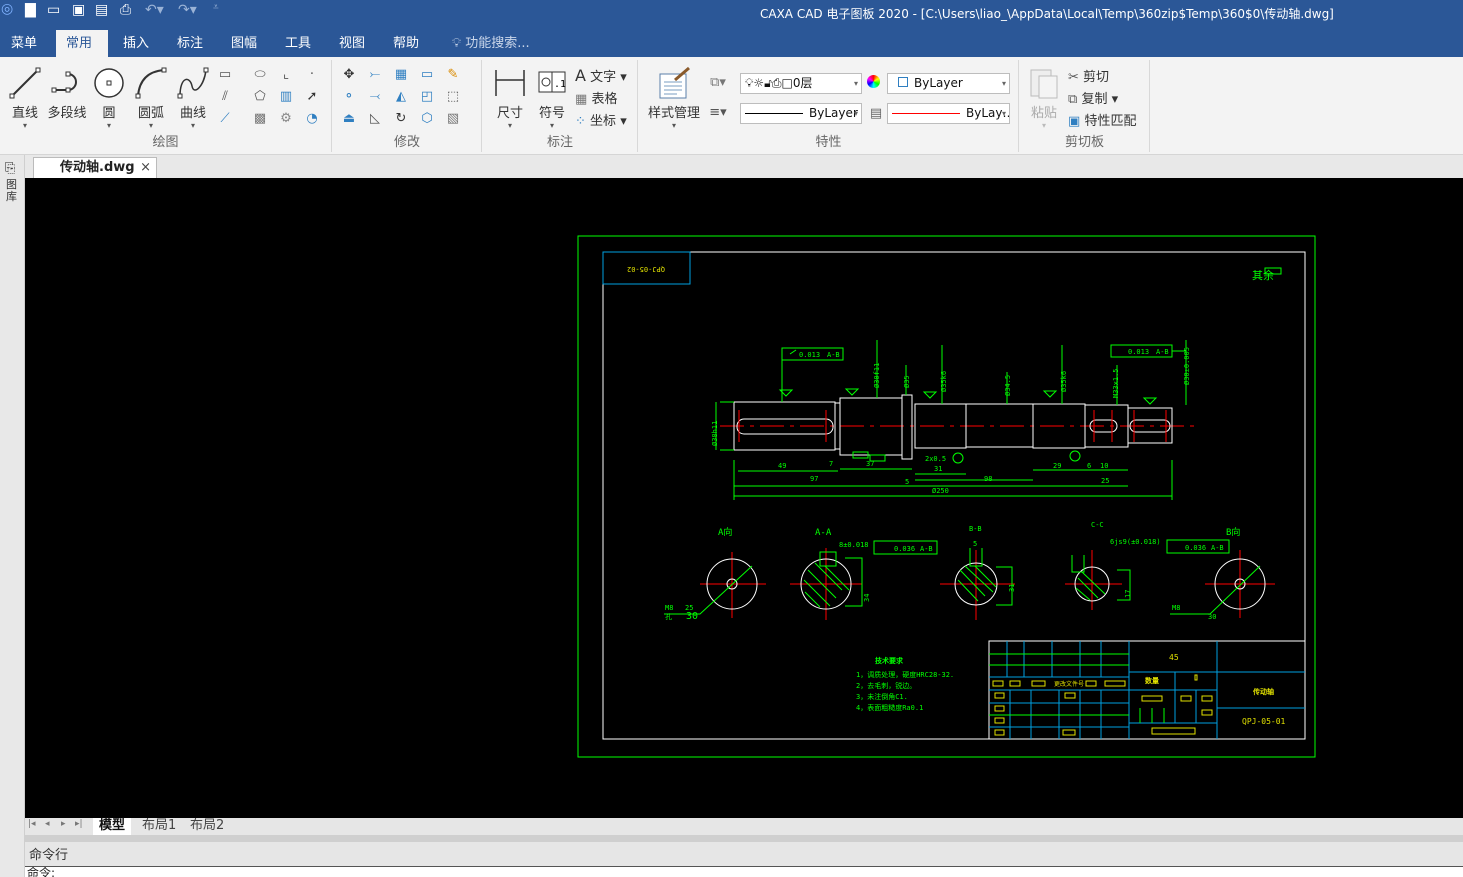 This screenshot has width=1463, height=877. What do you see at coordinates (286, 97) in the screenshot?
I see `hole-axis-icon: ▥` at bounding box center [286, 97].